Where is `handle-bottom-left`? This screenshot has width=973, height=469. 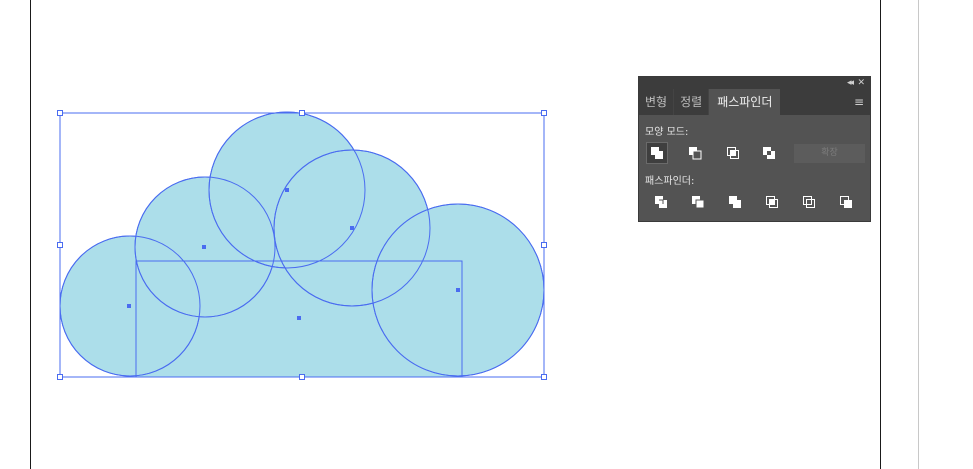 handle-bottom-left is located at coordinates (60, 377).